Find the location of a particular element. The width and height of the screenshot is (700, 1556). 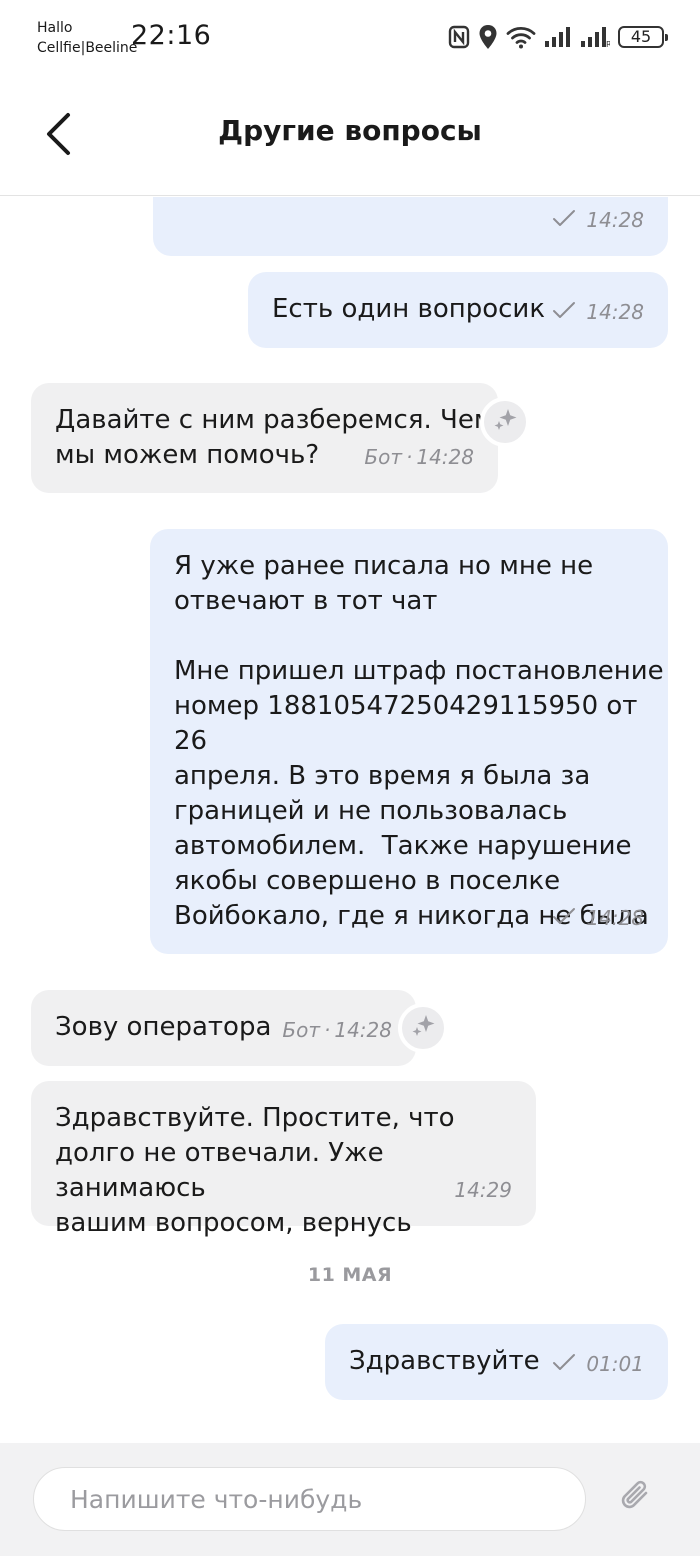

message-text: Здравствуйте is located at coordinates (444, 1361).